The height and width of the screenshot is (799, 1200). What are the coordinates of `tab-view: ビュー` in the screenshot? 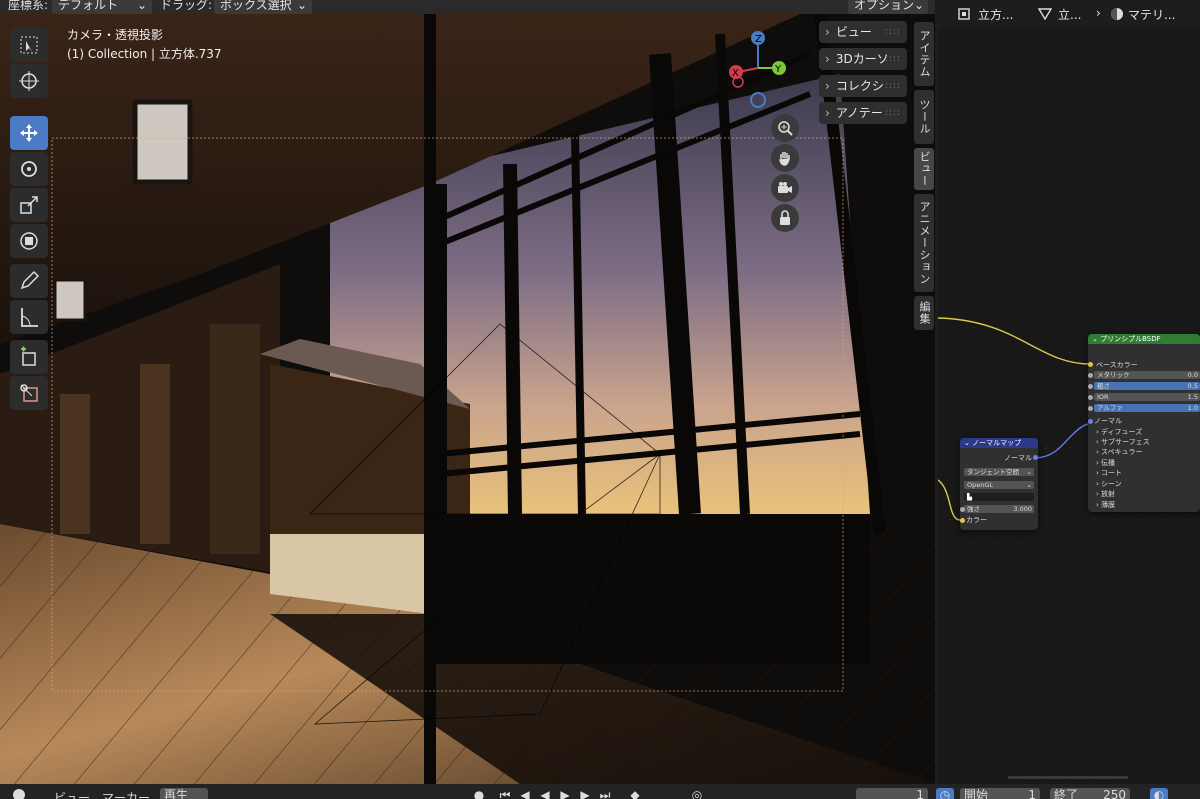 It's located at (924, 169).